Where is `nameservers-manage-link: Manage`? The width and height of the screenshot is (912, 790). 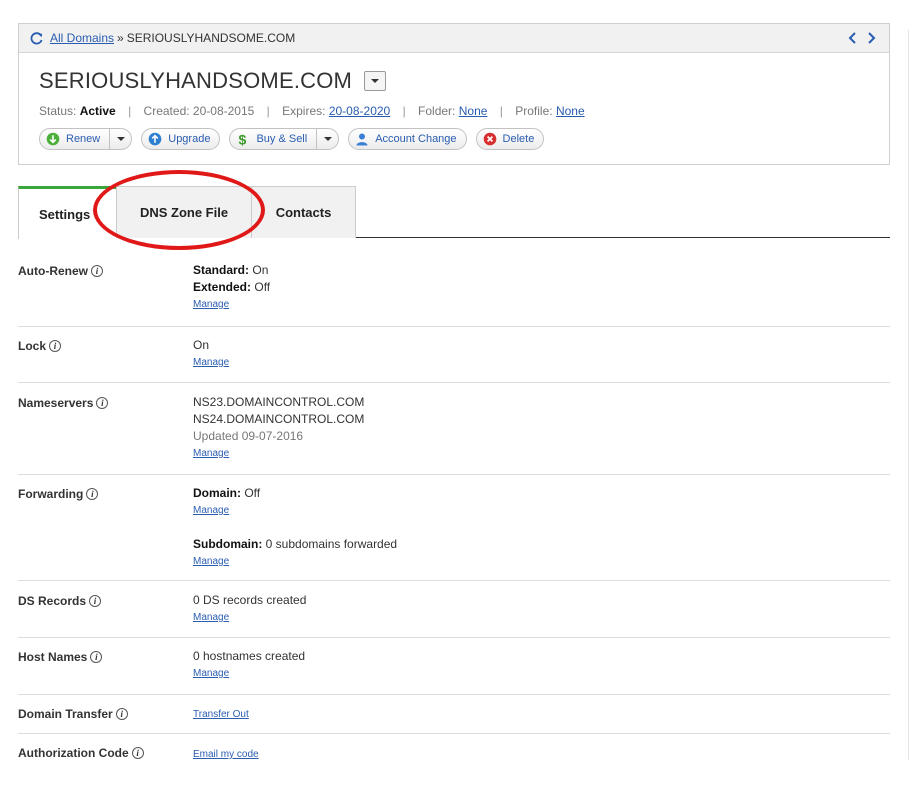
nameservers-manage-link: Manage is located at coordinates (211, 453).